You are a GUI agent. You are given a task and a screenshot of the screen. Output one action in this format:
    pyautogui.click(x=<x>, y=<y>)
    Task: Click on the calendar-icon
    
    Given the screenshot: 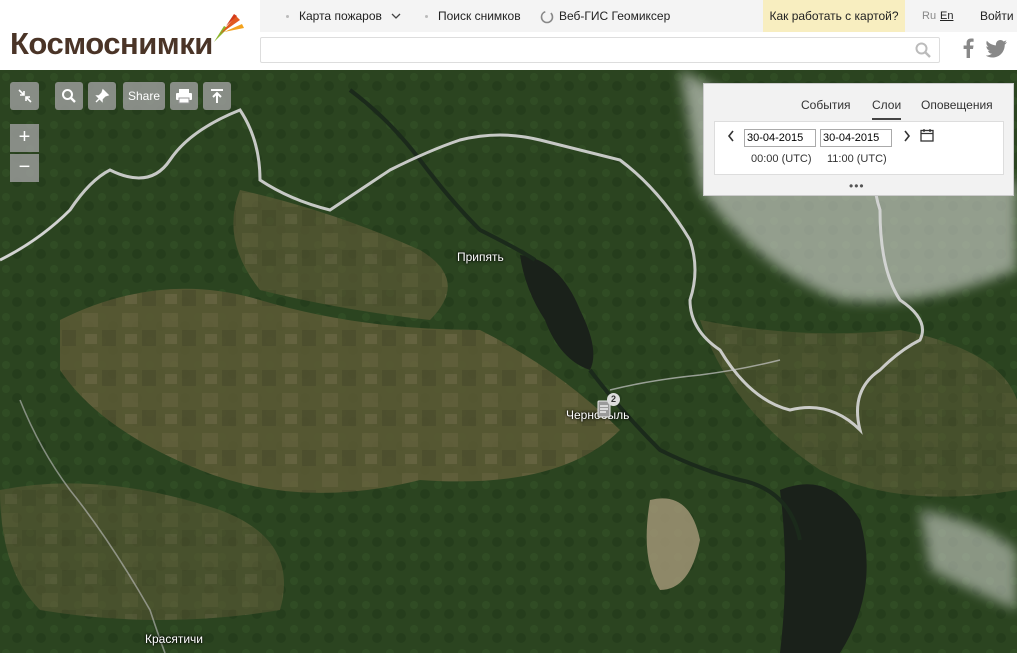 What is the action you would take?
    pyautogui.click(x=927, y=135)
    